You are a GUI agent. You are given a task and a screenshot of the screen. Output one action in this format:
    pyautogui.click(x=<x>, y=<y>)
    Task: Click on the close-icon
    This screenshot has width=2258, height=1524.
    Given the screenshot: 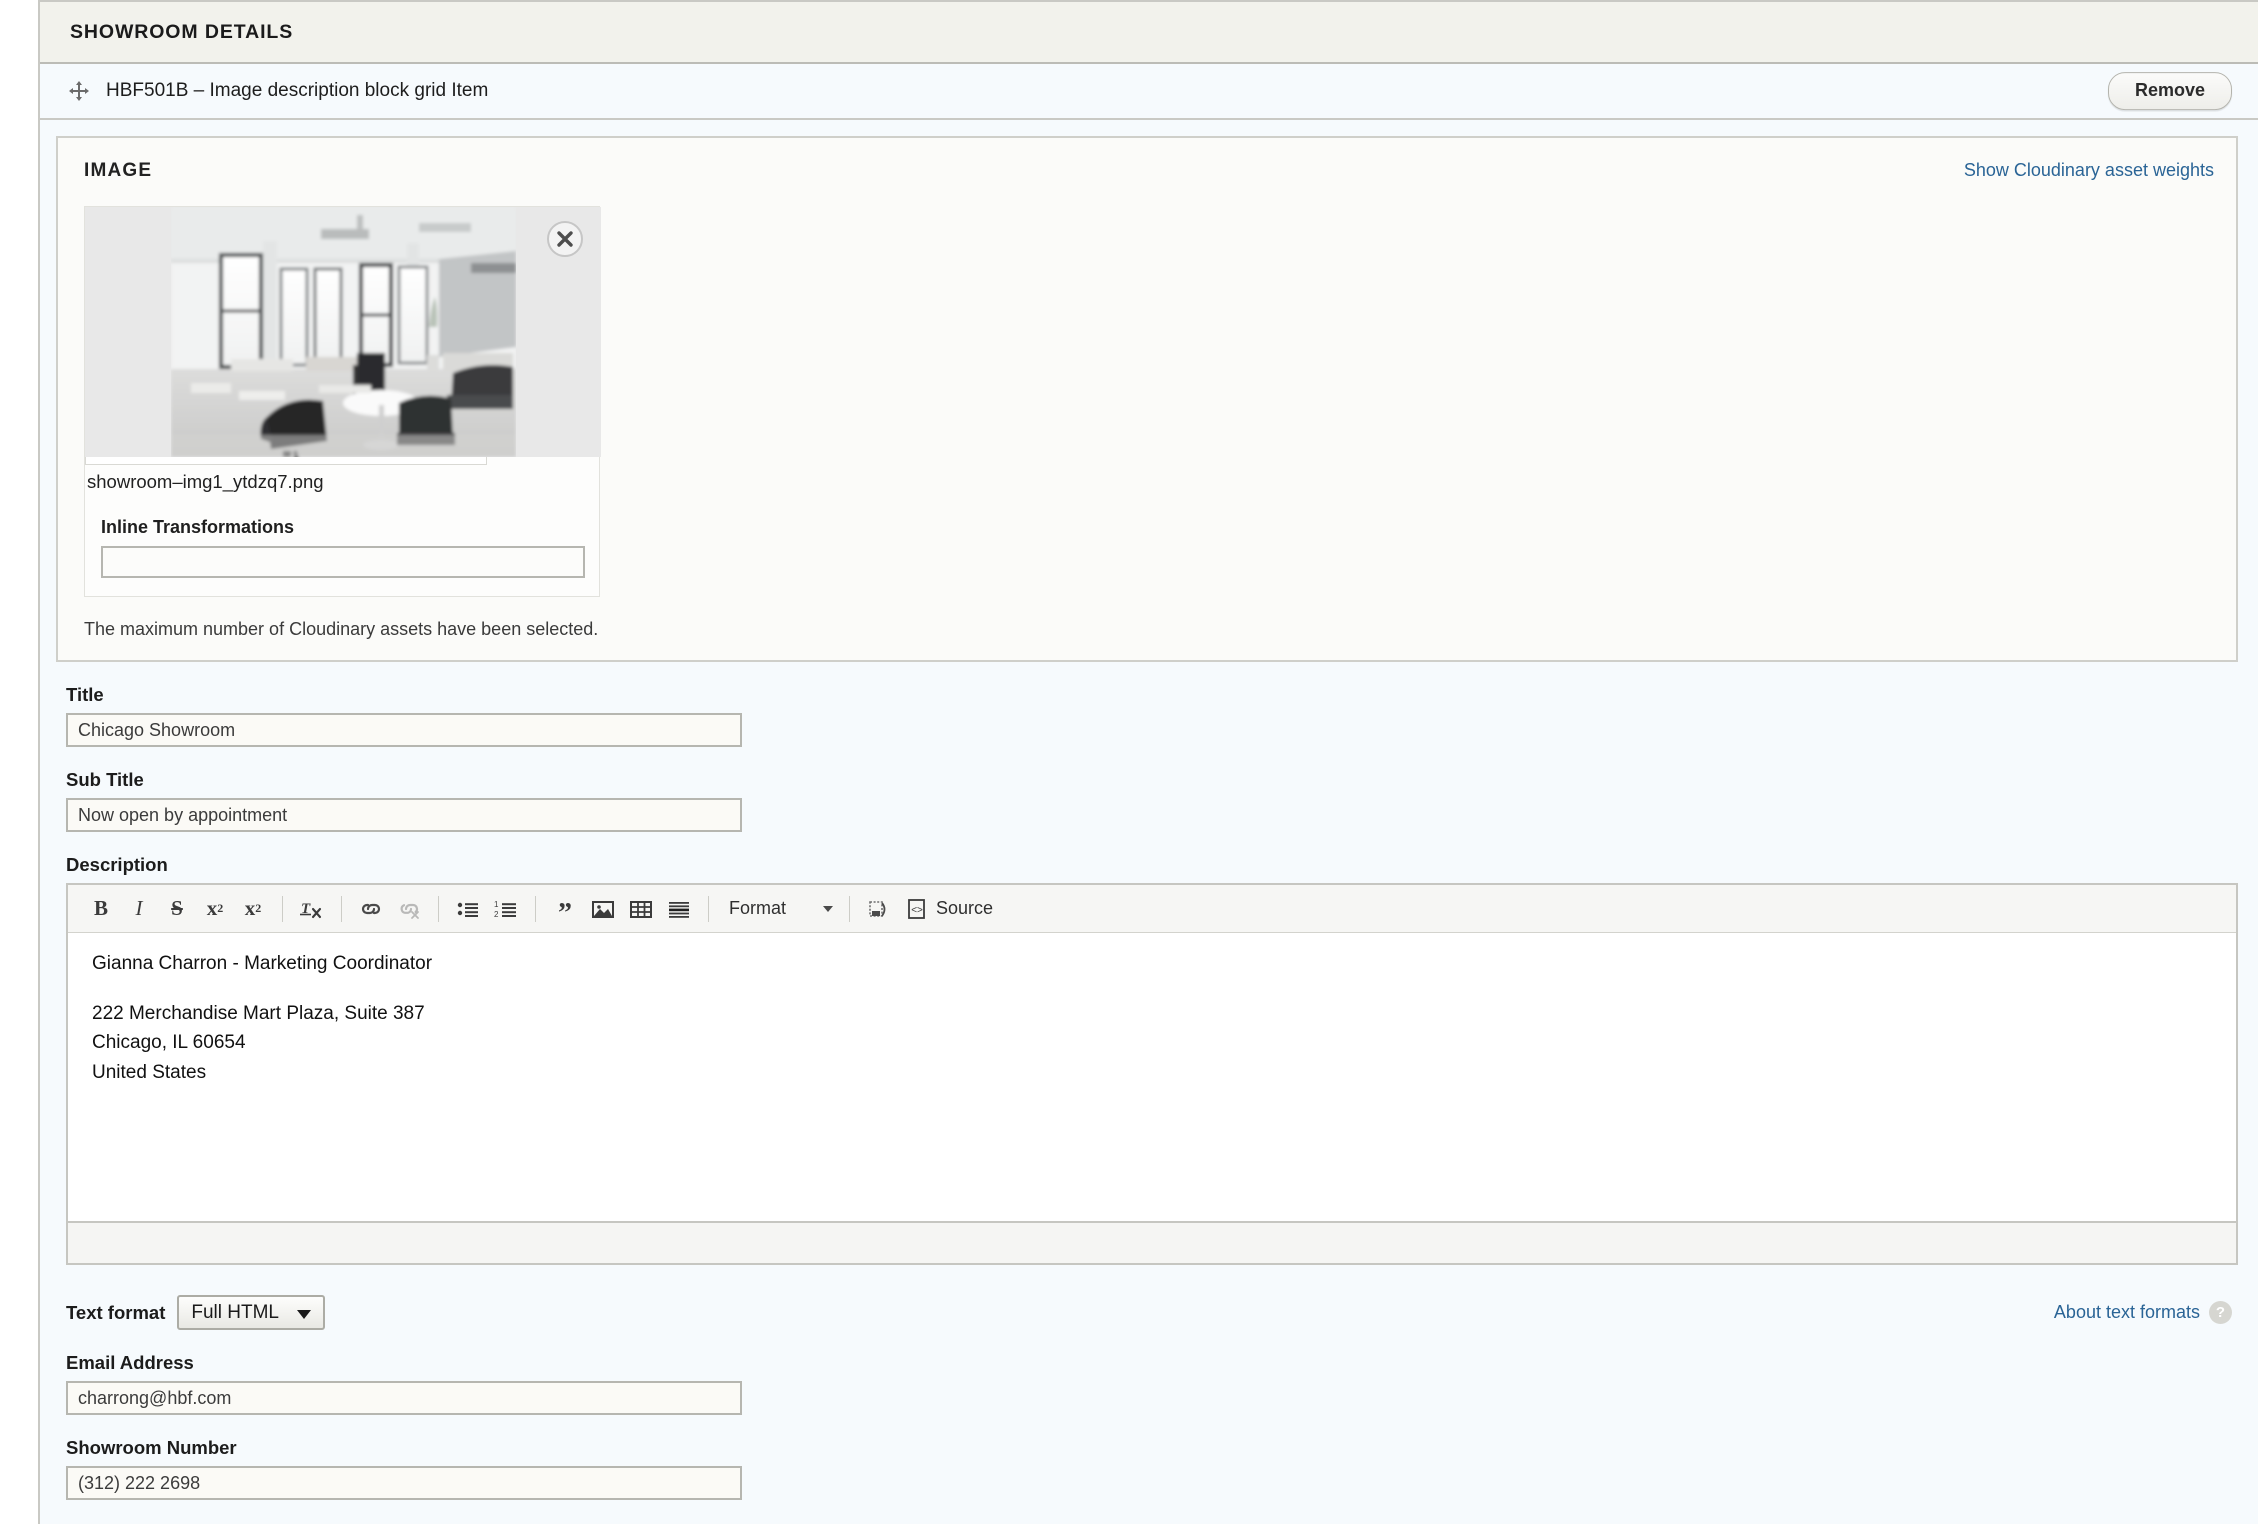 What is the action you would take?
    pyautogui.click(x=565, y=239)
    